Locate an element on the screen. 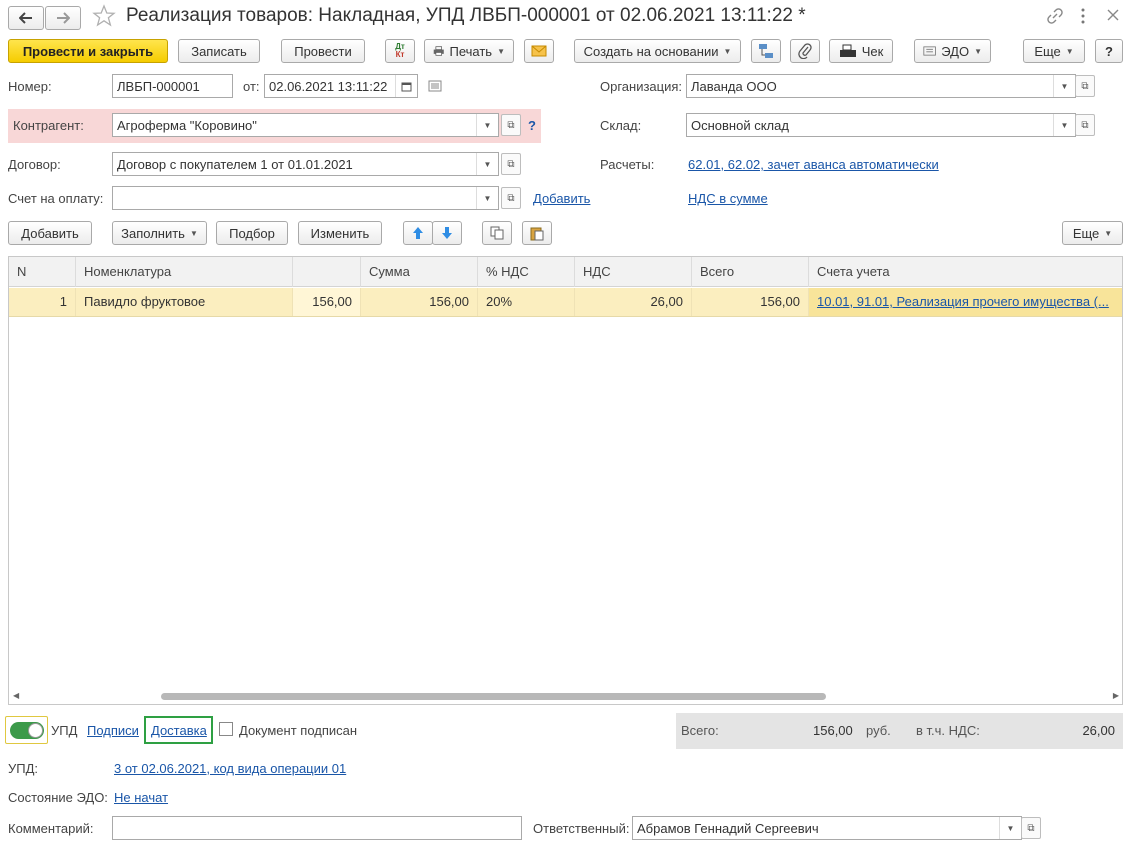 The height and width of the screenshot is (849, 1142). email-button is located at coordinates (539, 51).